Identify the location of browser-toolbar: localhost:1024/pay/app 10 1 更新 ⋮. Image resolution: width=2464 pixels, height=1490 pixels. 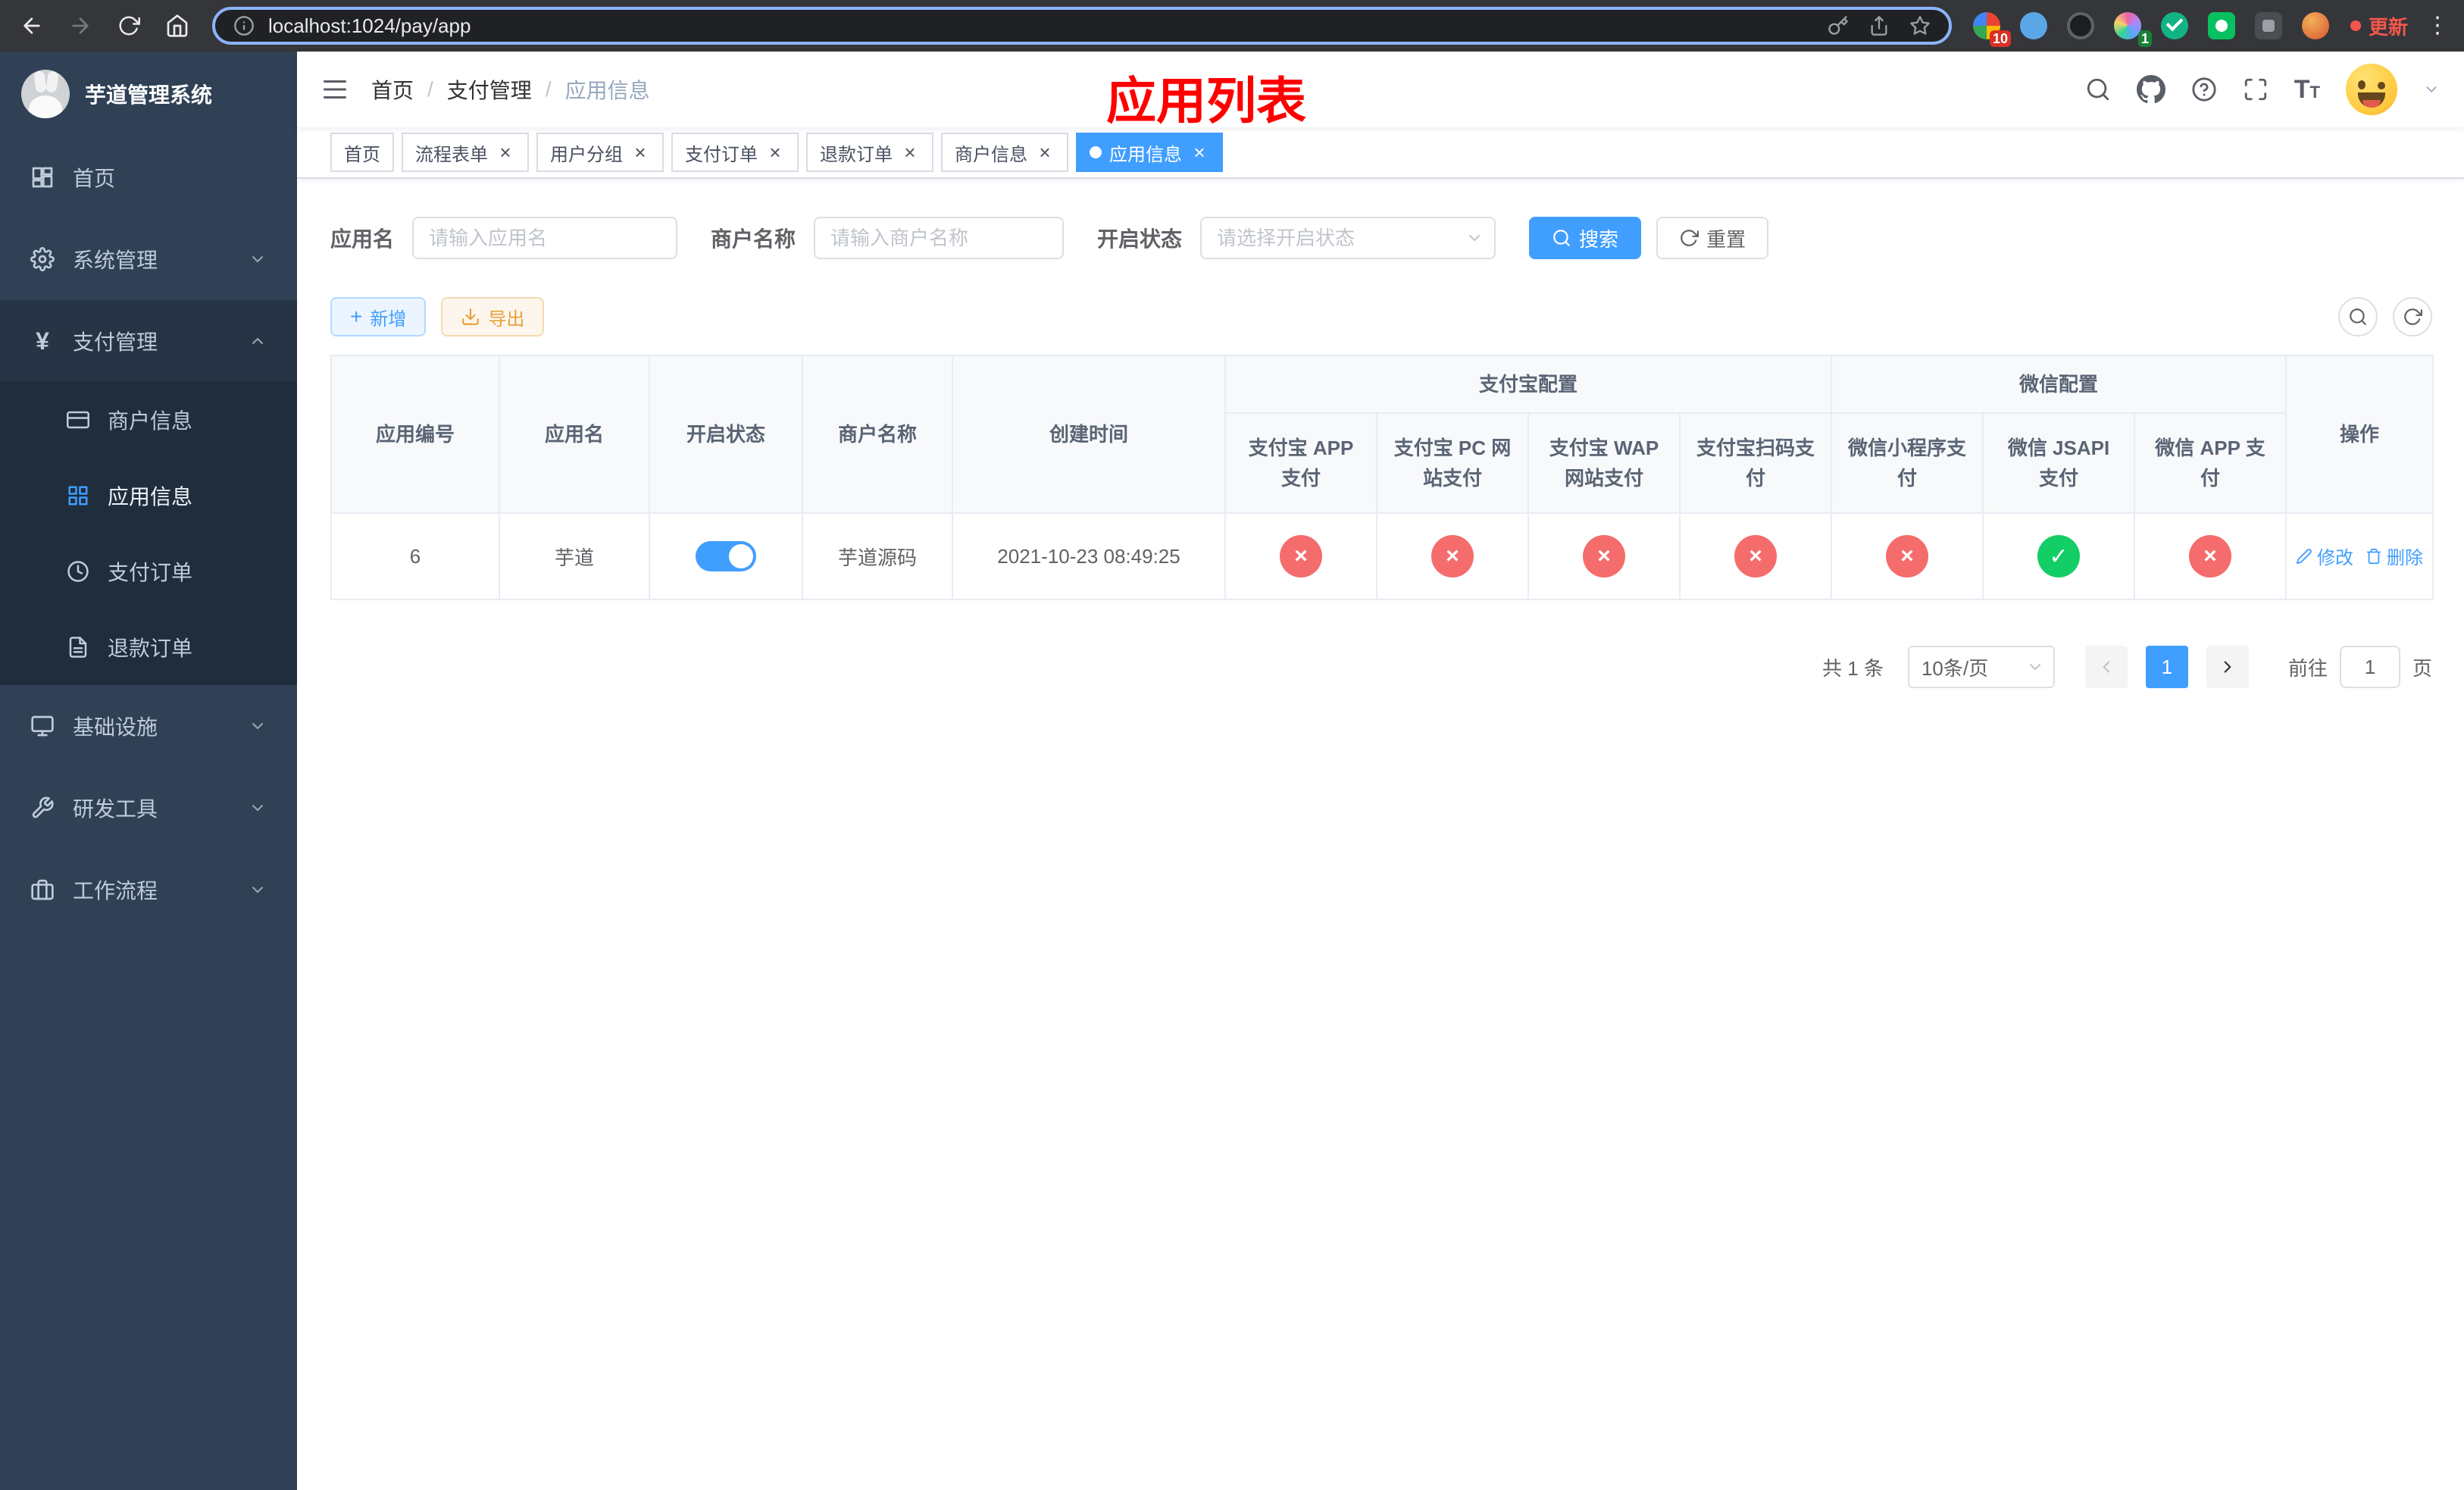
(1232, 26).